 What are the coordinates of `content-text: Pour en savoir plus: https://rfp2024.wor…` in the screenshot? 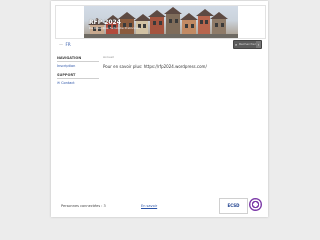 It's located at (155, 66).